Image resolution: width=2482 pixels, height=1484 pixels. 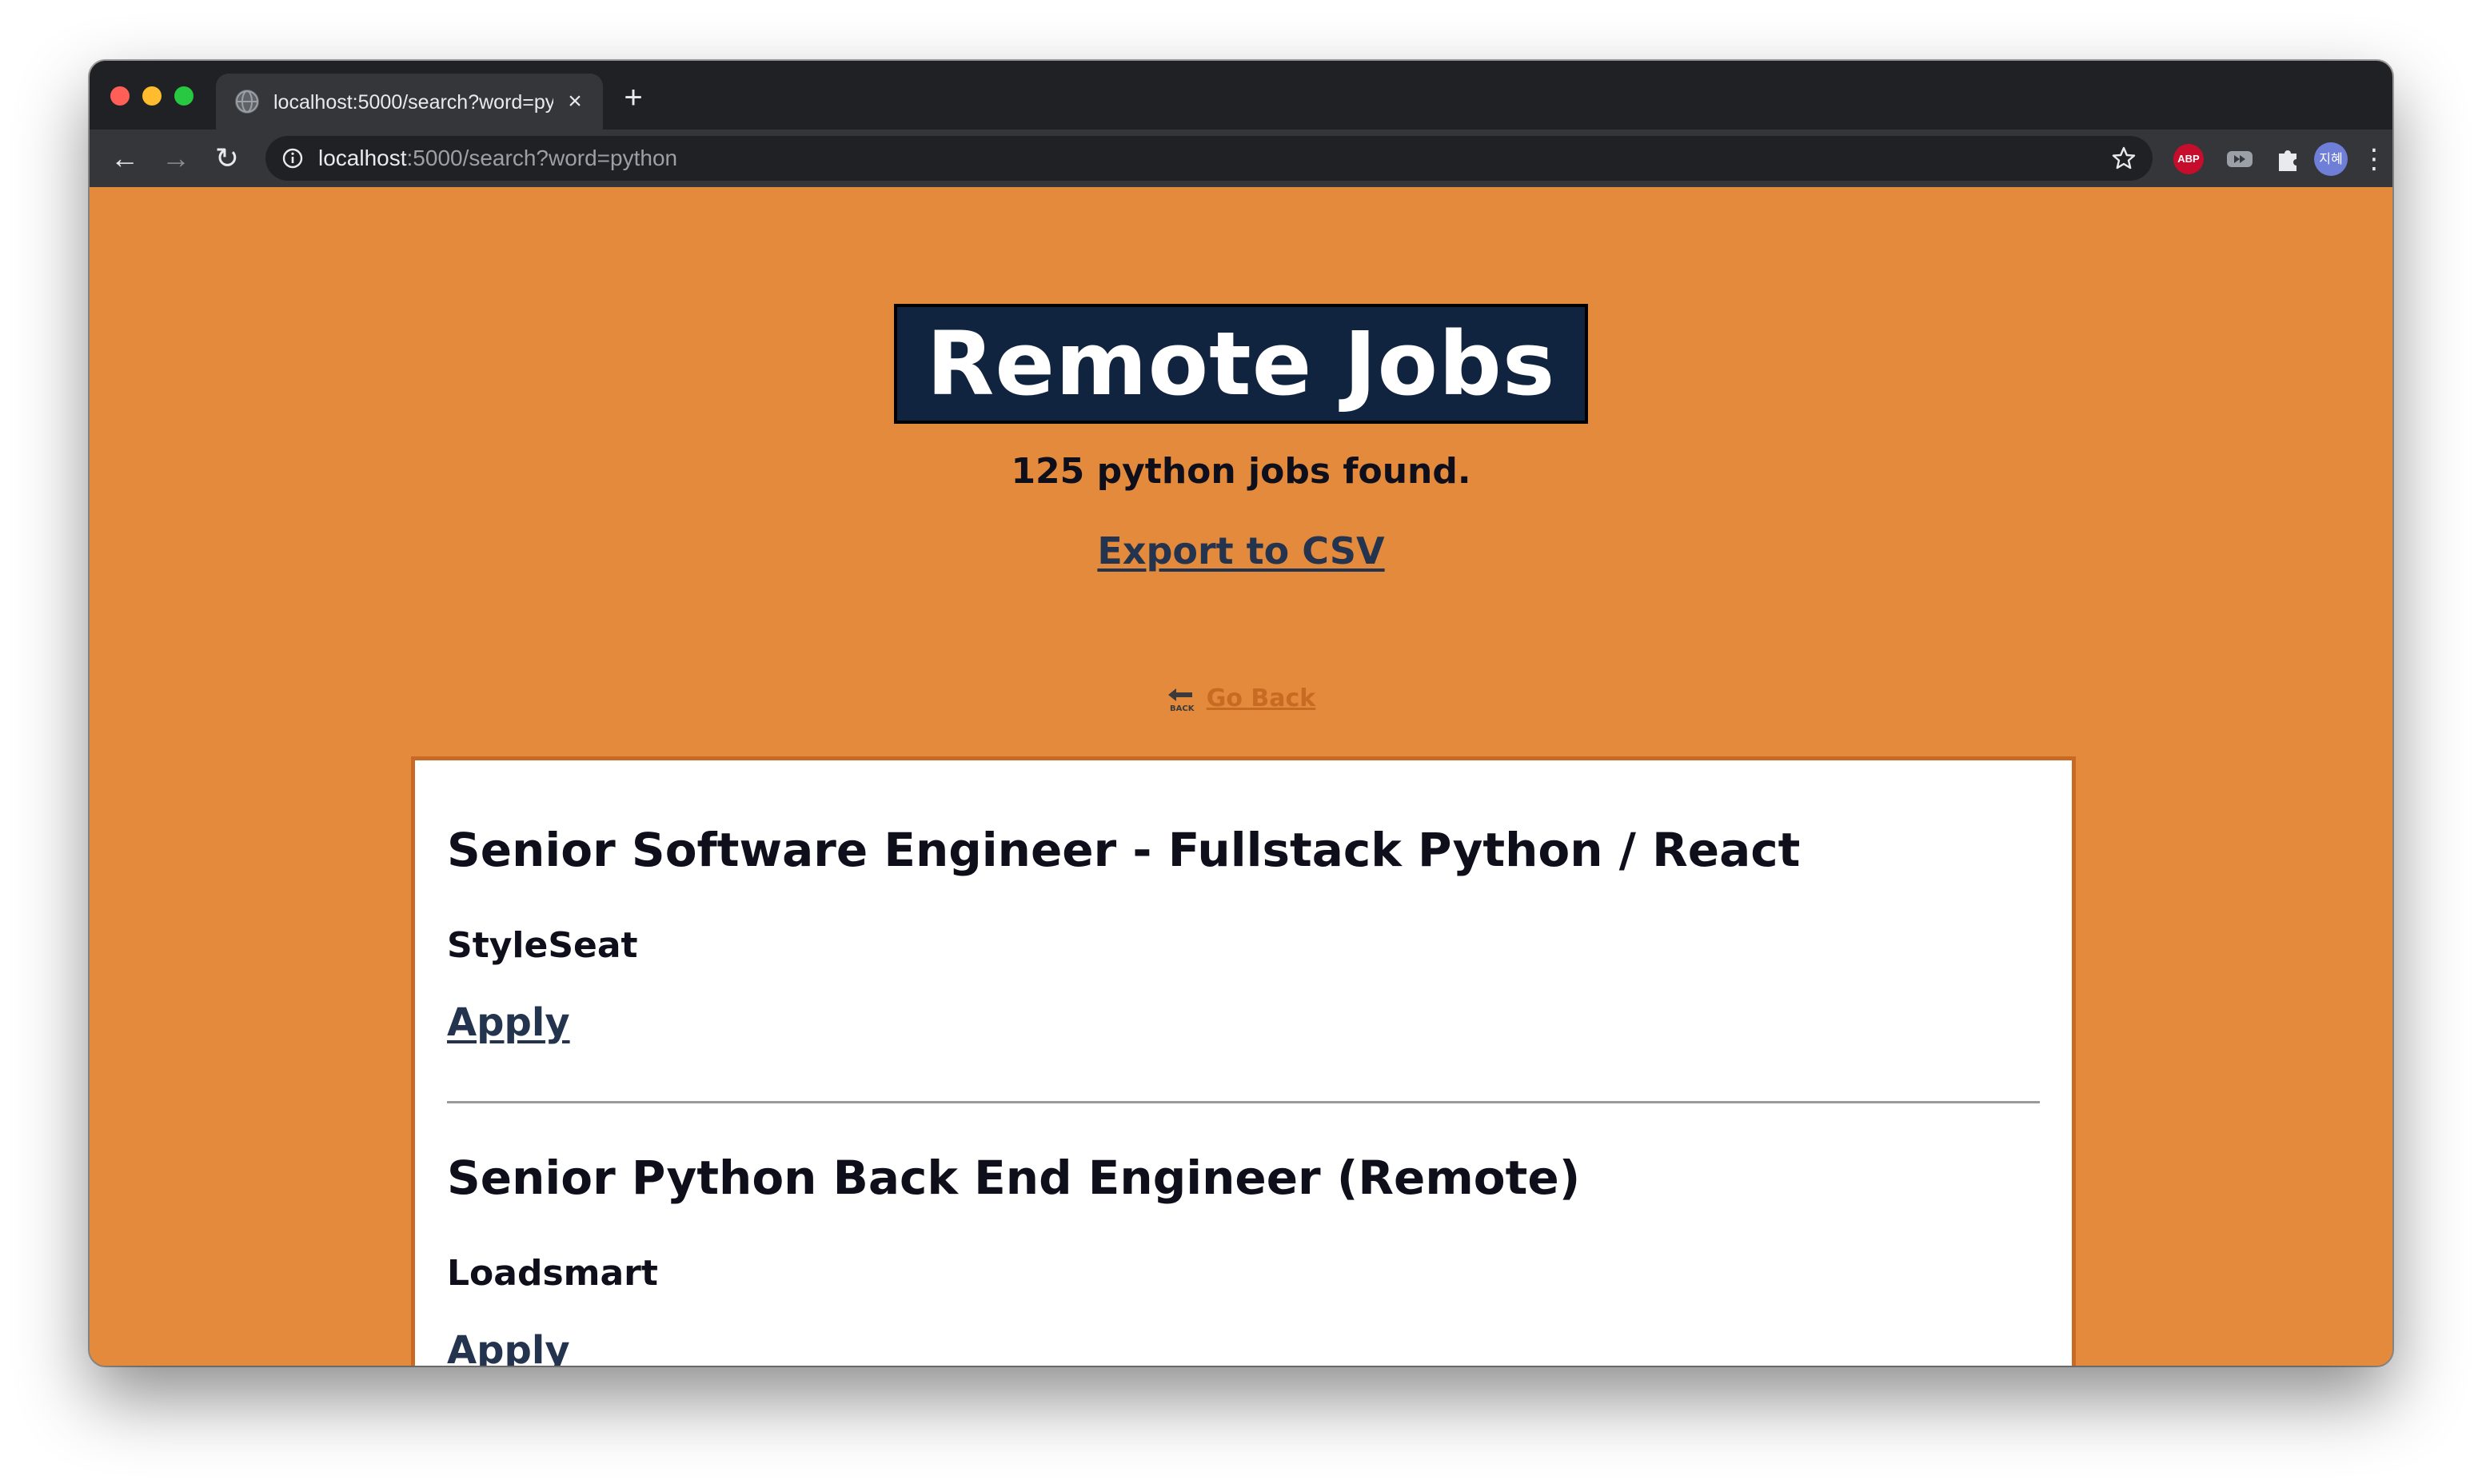 What do you see at coordinates (552, 1273) in the screenshot?
I see `job-company: Loadsmart` at bounding box center [552, 1273].